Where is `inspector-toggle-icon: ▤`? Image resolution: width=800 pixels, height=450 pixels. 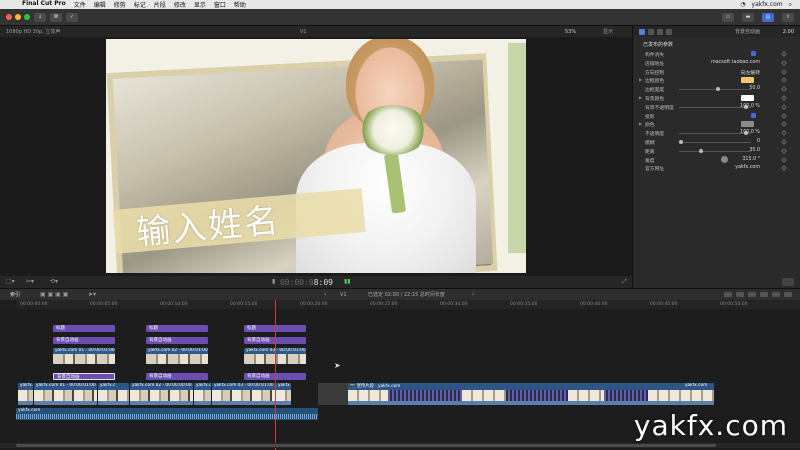
inspector-toggle-icon: ▤ is located at coordinates (768, 17).